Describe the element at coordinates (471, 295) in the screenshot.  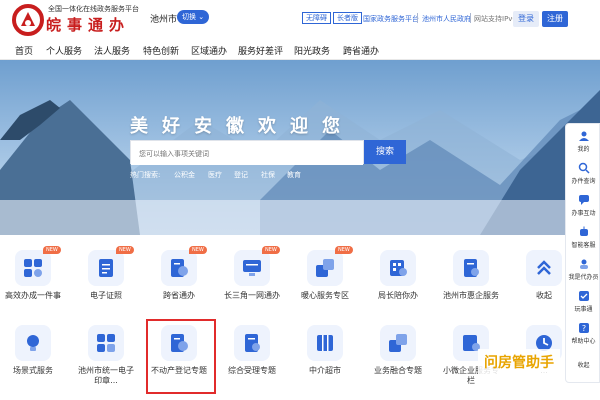
I see `service-label: 池州市惠企服务` at that location.